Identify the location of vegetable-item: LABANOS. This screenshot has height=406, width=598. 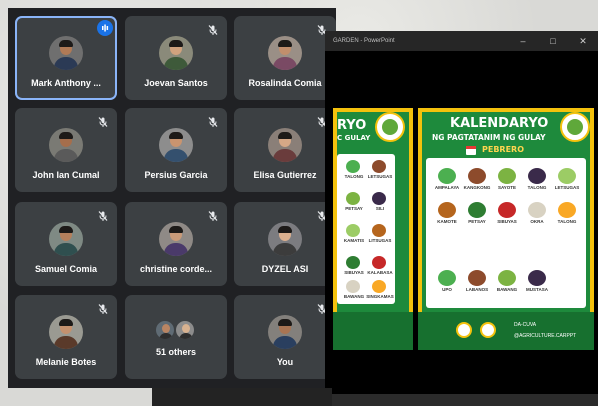
(477, 283).